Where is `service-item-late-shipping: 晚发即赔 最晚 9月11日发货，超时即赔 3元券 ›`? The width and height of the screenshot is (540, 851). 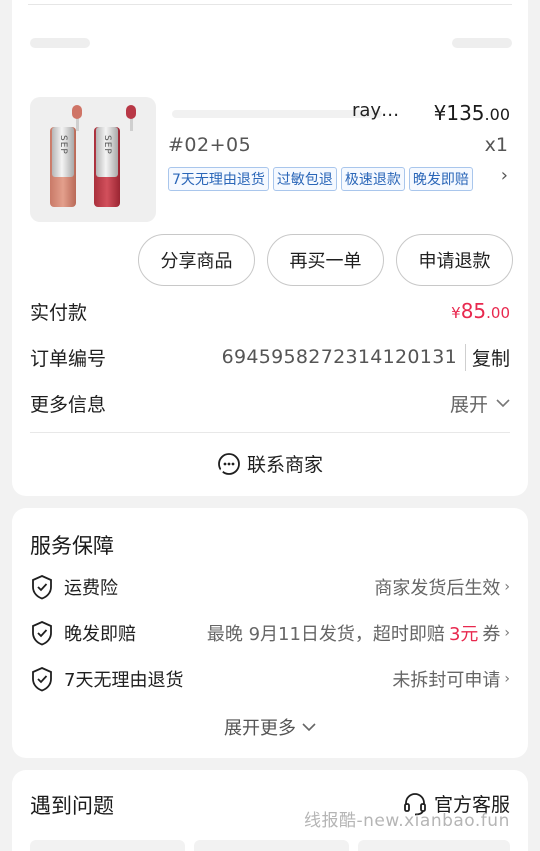
service-item-late-shipping: 晚发即赔 最晚 9月11日发货，超时即赔 3元券 › is located at coordinates (270, 633).